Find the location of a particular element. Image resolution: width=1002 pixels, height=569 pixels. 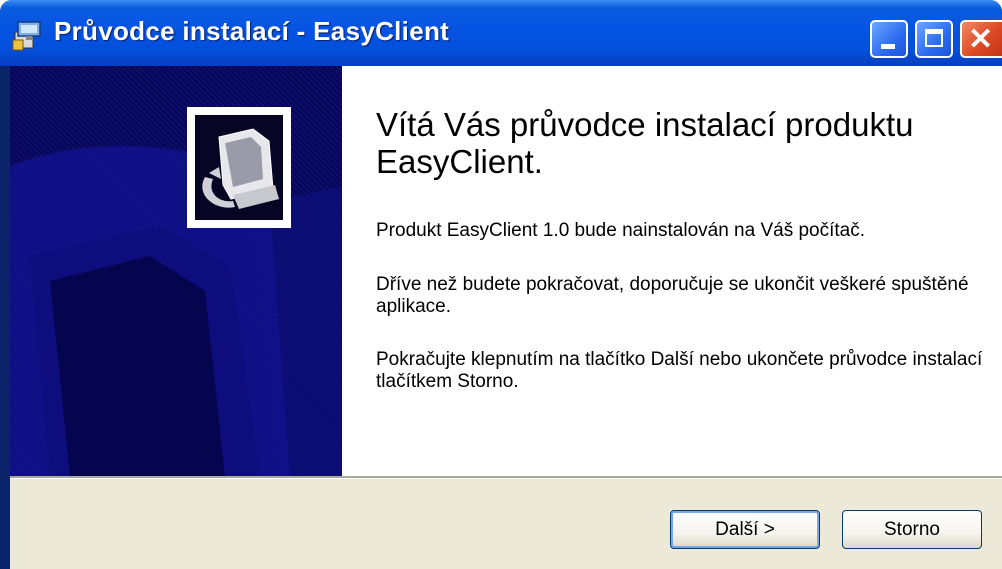

window-title: Průvodce instalací - EasyClient is located at coordinates (252, 31).